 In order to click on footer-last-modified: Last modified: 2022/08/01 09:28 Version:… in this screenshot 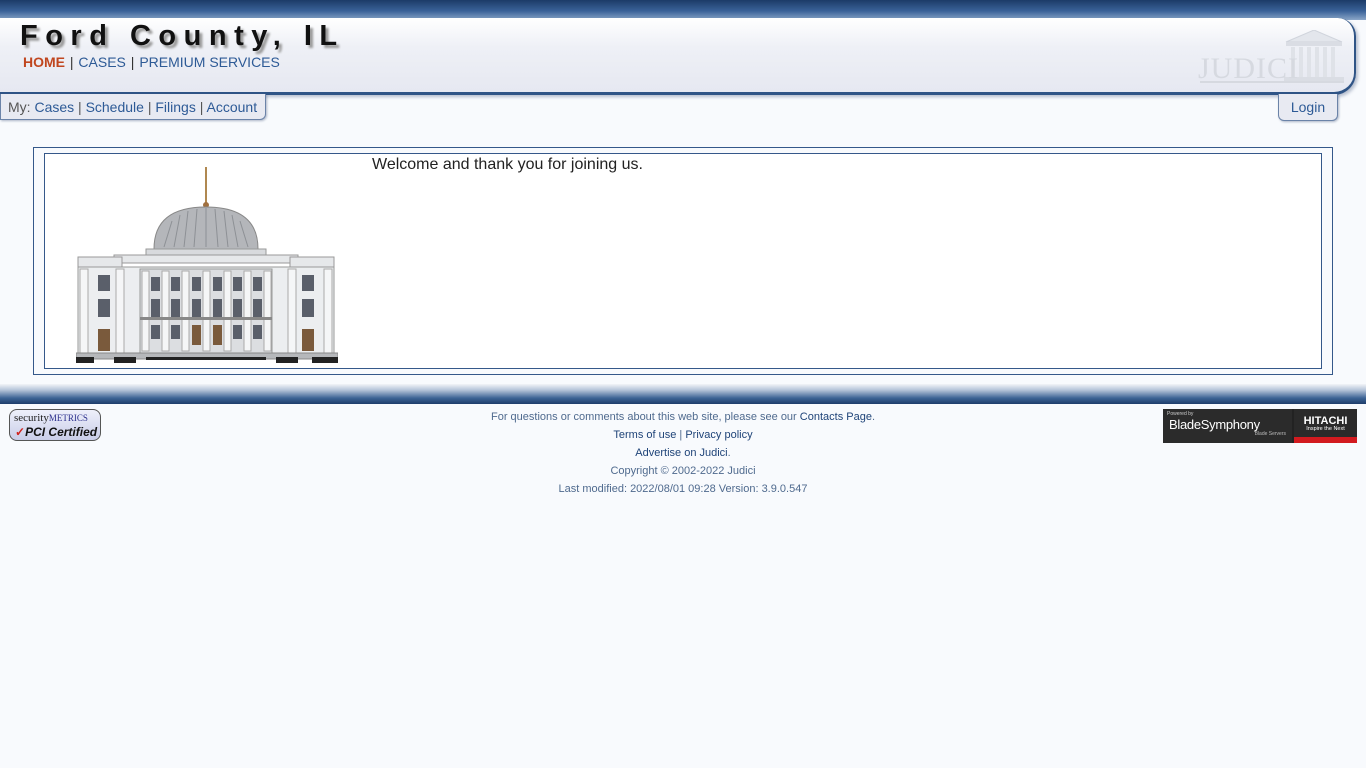, I will do `click(683, 489)`.